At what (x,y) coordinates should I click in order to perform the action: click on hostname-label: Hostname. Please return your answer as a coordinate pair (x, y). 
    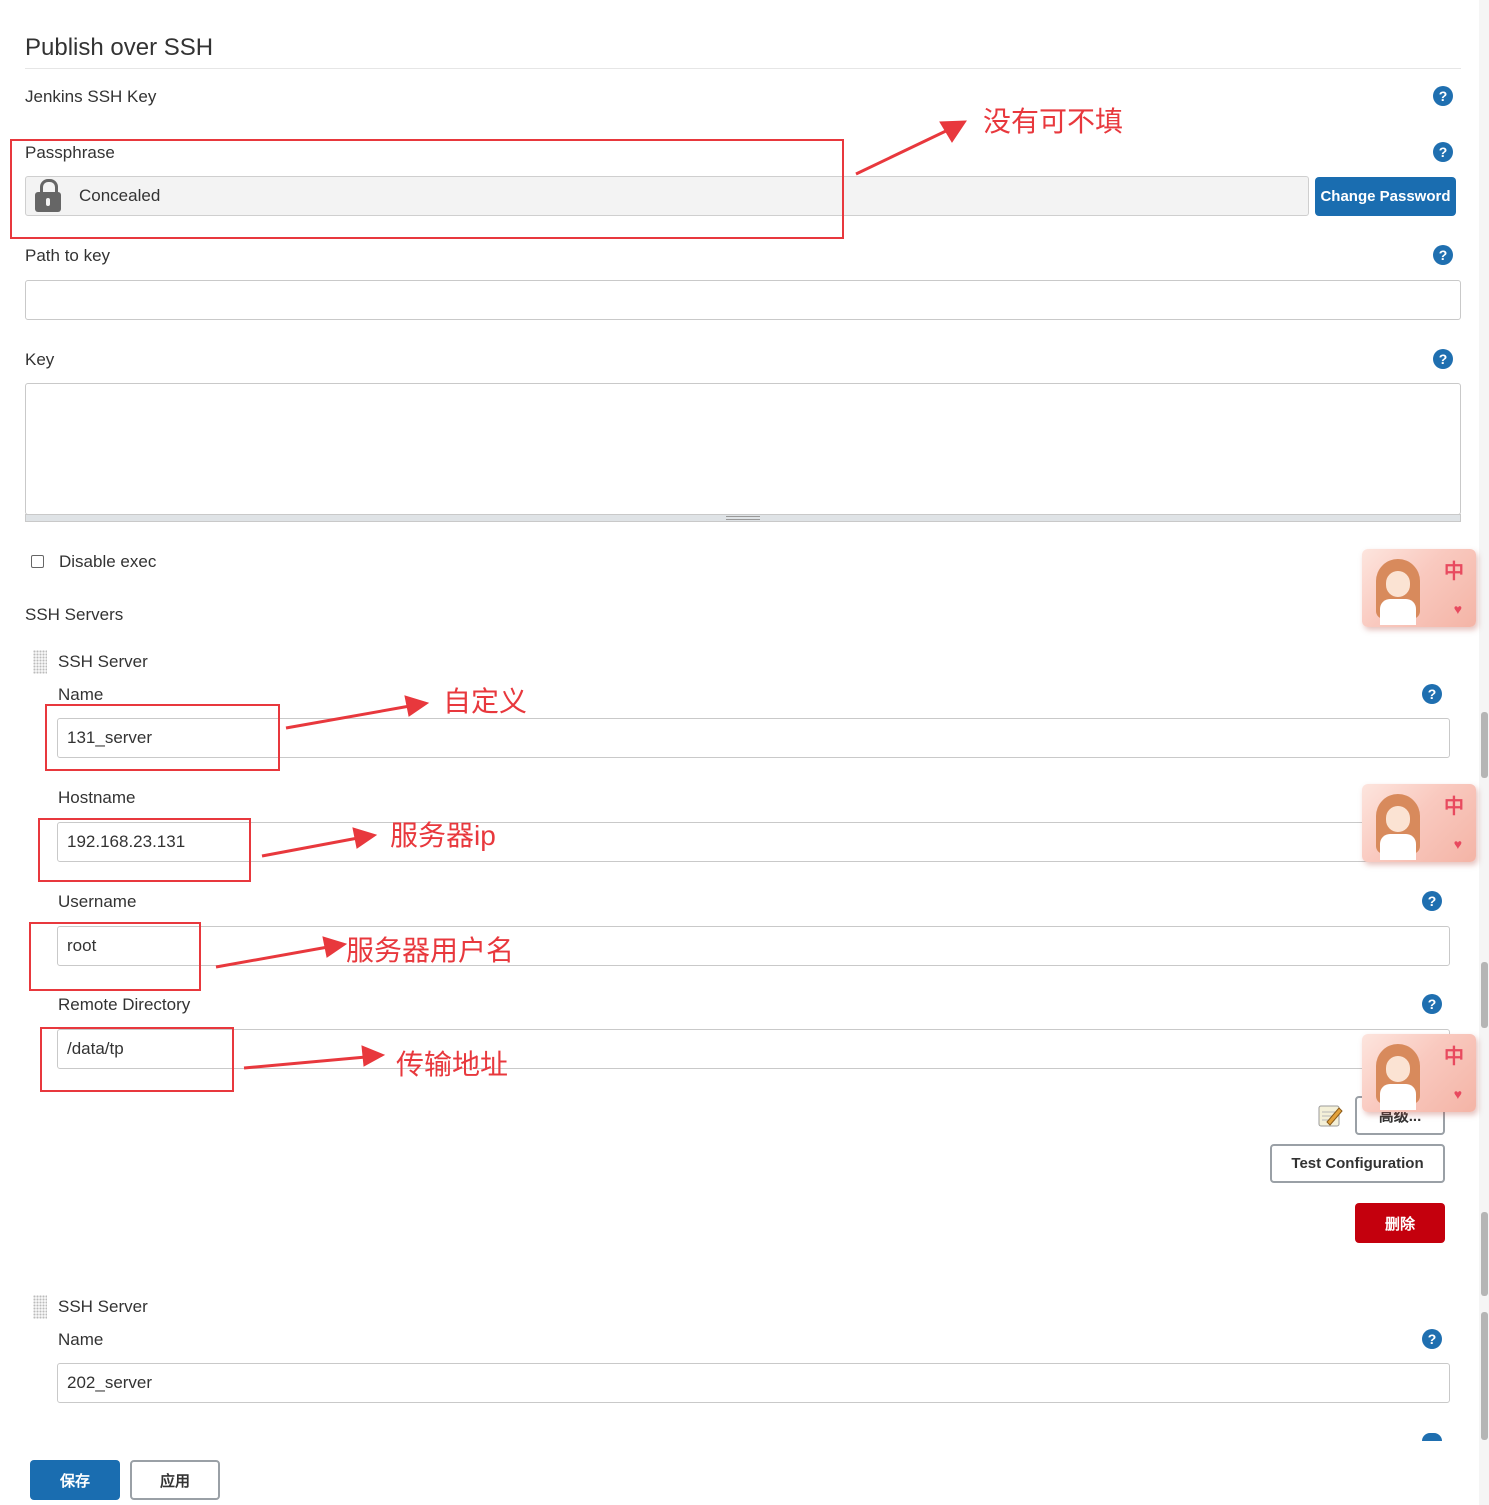
    Looking at the image, I should click on (97, 797).